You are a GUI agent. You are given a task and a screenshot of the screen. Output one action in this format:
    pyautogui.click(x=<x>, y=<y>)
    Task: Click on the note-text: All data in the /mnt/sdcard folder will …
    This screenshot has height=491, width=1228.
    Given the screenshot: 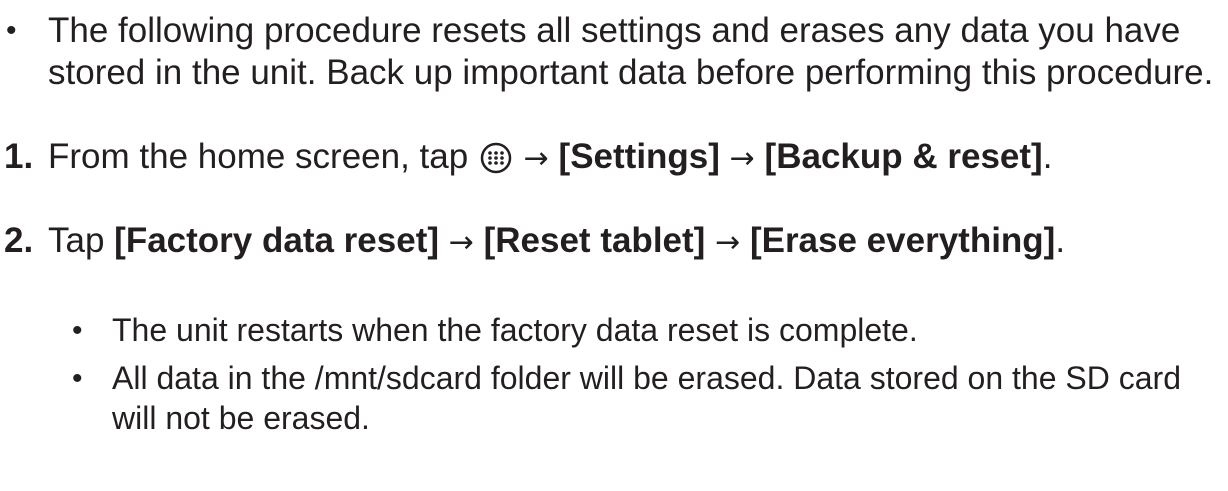 What is the action you would take?
    pyautogui.click(x=646, y=398)
    